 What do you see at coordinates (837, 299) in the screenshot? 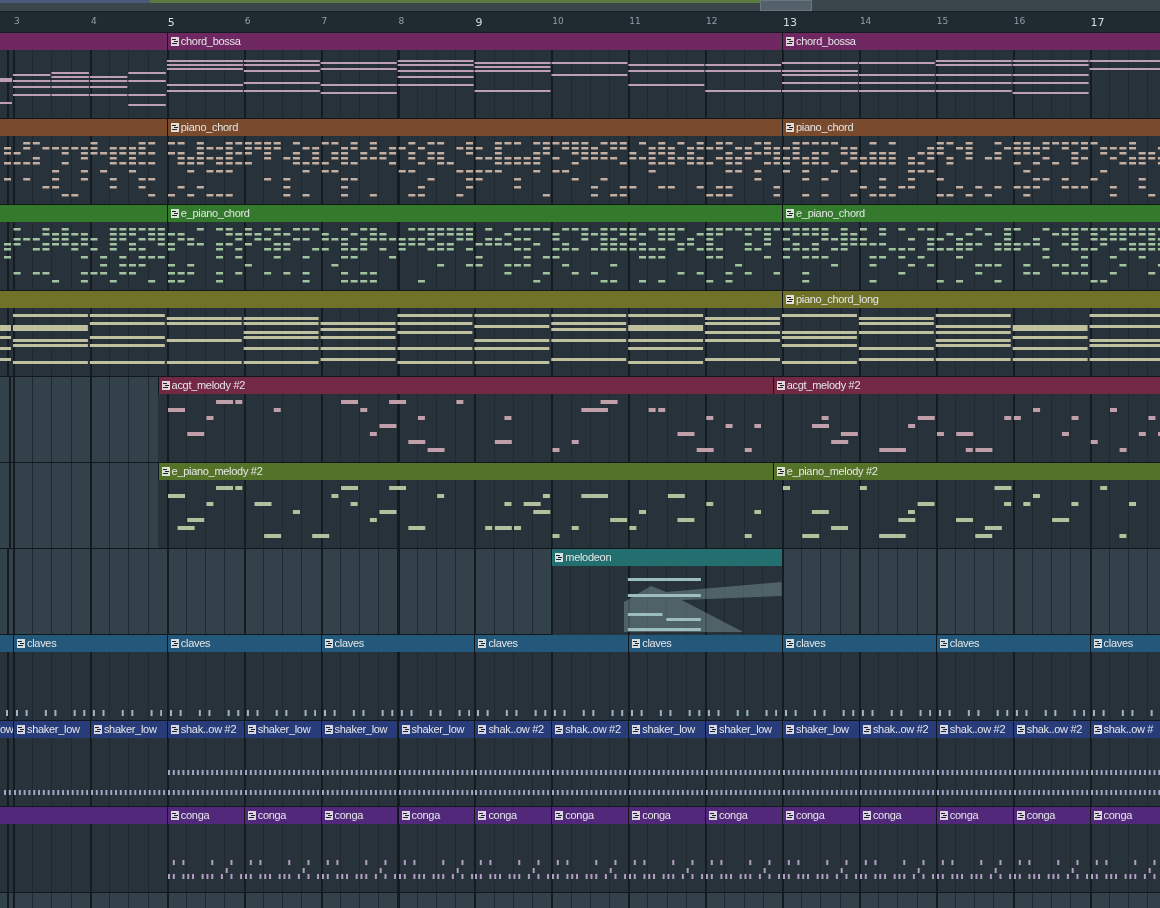
I see `clip-label: piano_chord_long` at bounding box center [837, 299].